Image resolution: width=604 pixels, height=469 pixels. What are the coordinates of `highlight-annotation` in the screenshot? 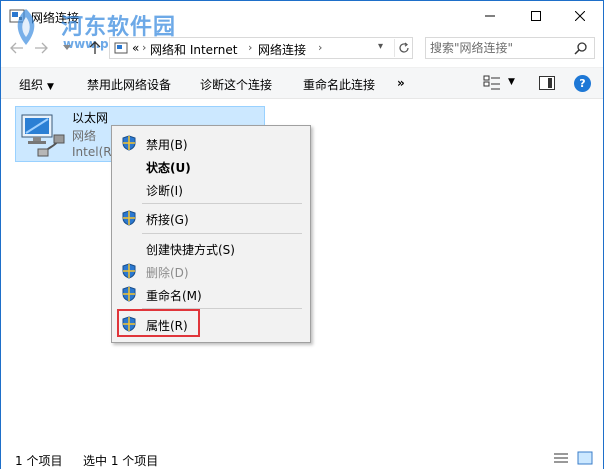 It's located at (158, 323).